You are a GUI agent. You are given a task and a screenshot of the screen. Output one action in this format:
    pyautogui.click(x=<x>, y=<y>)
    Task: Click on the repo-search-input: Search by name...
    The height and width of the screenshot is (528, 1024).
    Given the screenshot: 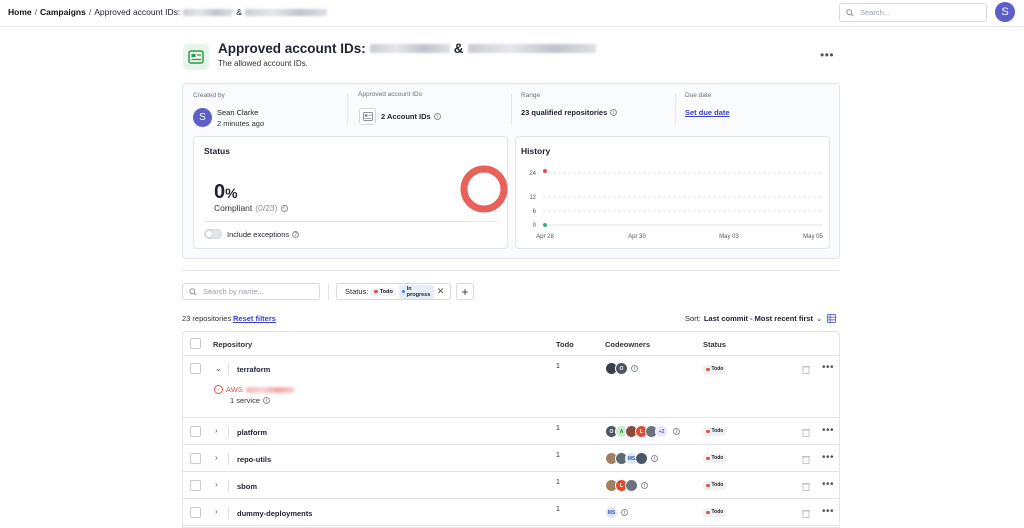 What is the action you would take?
    pyautogui.click(x=251, y=291)
    